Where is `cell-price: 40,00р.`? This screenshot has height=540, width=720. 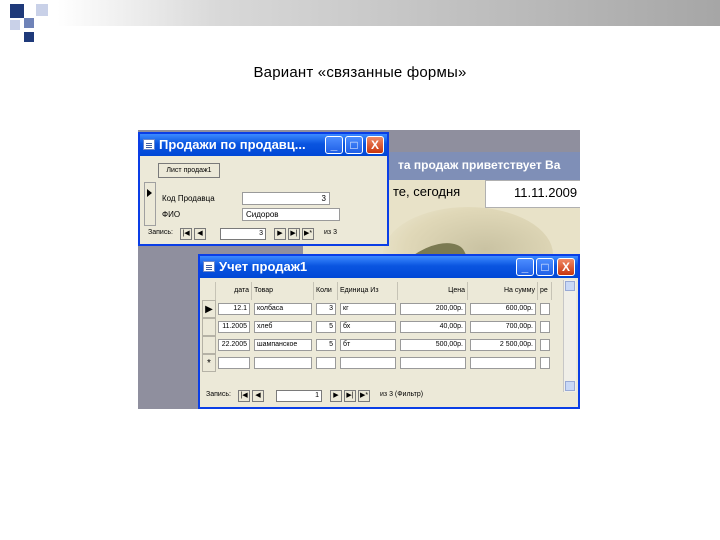 cell-price: 40,00р. is located at coordinates (433, 327).